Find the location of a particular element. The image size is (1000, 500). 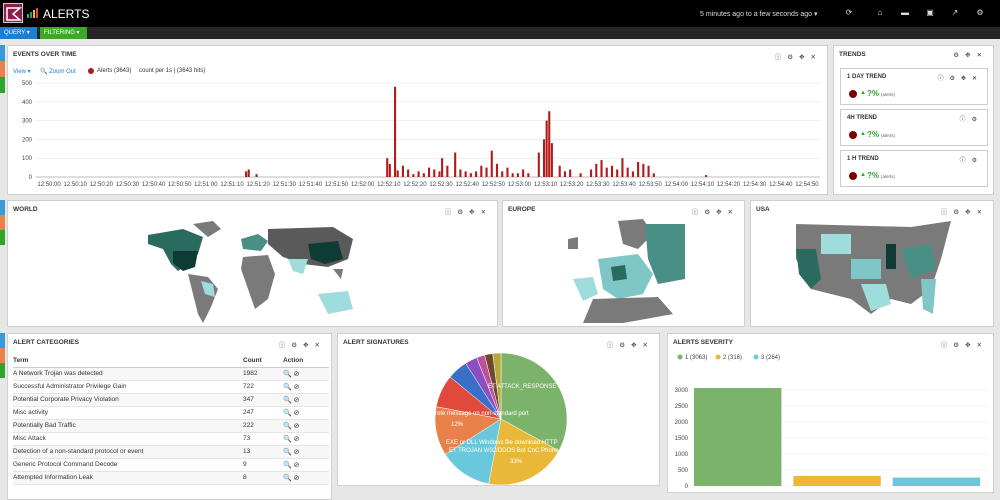

legend-label: 2 (316) is located at coordinates (732, 358).